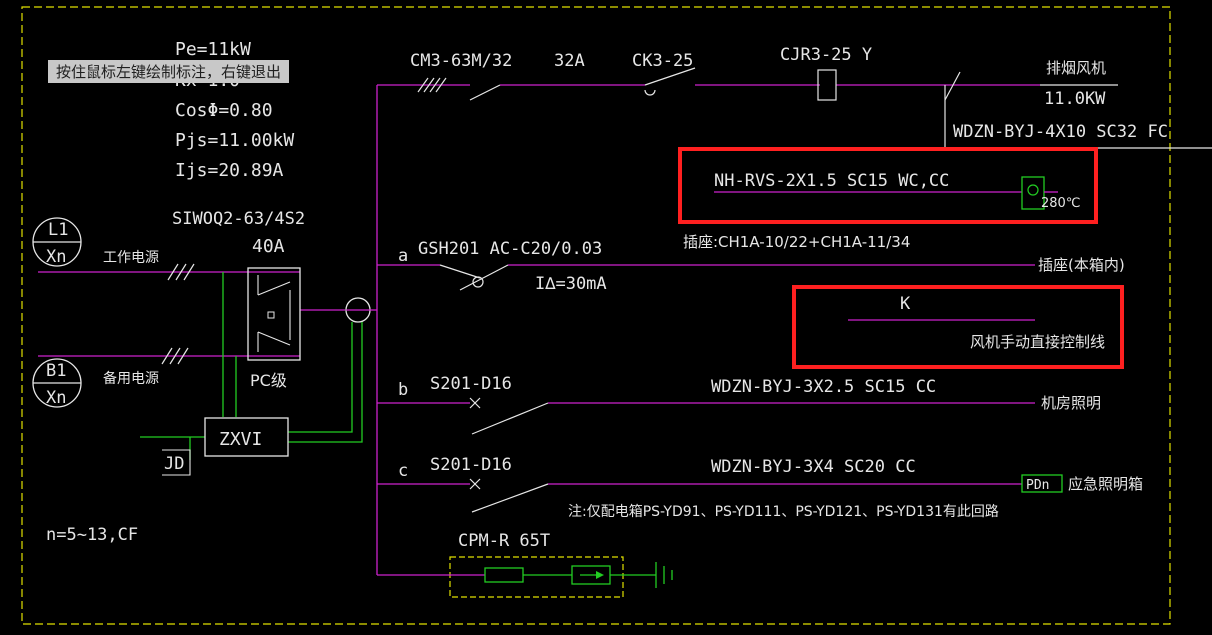 The height and width of the screenshot is (635, 1212). I want to click on surge-protector: CPM-R 65T, so click(525, 564).